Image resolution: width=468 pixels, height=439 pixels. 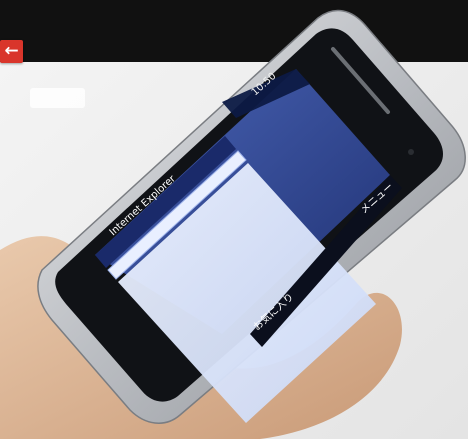 What do you see at coordinates (57, 98) in the screenshot?
I see `background-object` at bounding box center [57, 98].